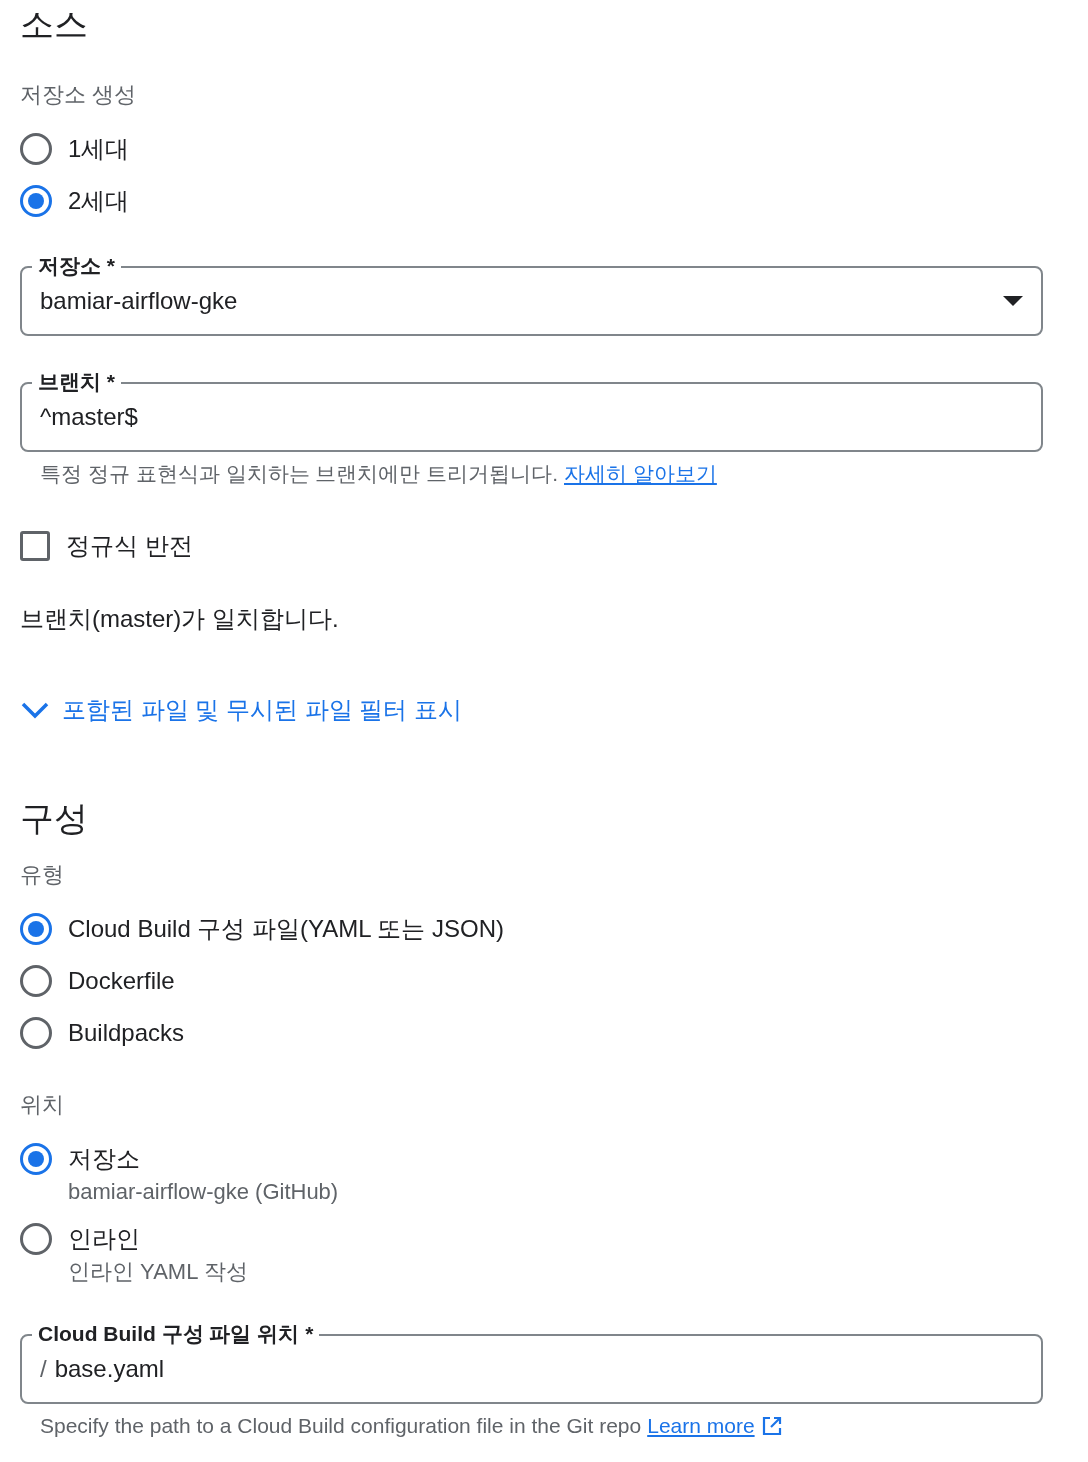 Image resolution: width=1088 pixels, height=1462 pixels. I want to click on radio-label: Buildpacks, so click(126, 1033).